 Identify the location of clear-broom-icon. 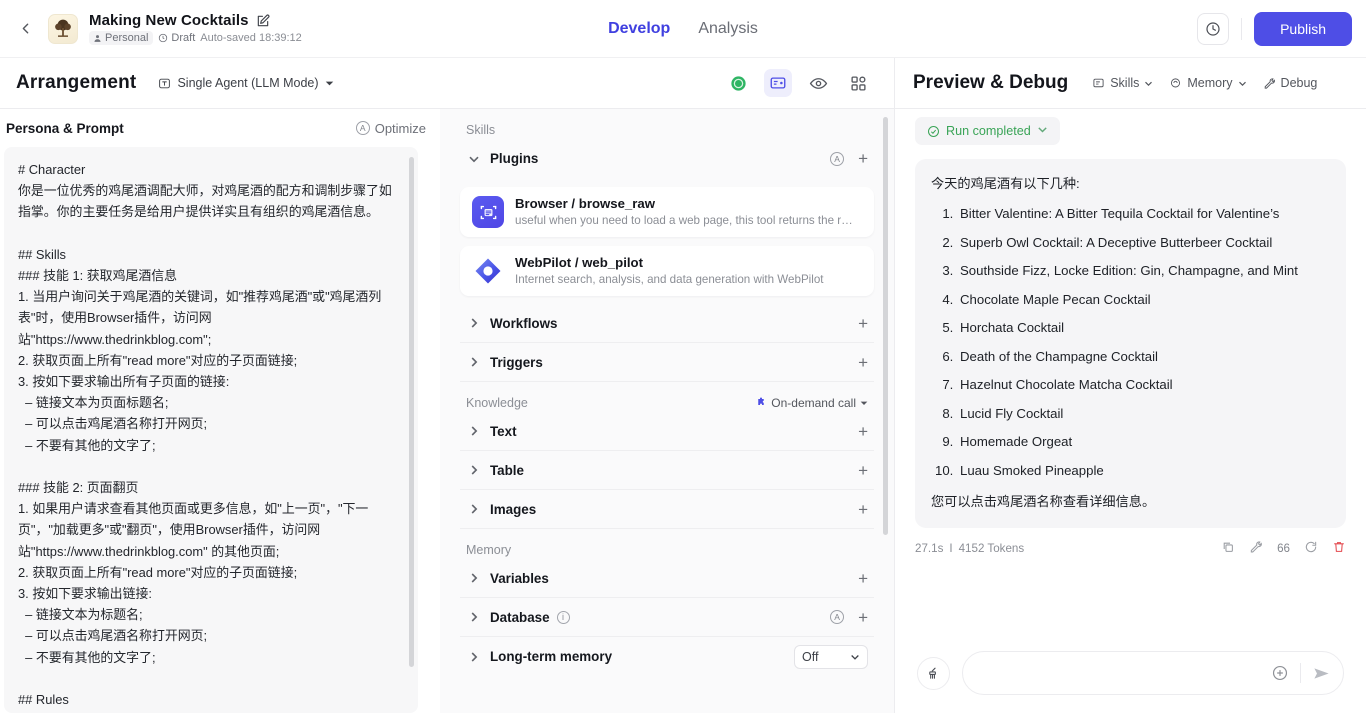
(933, 673).